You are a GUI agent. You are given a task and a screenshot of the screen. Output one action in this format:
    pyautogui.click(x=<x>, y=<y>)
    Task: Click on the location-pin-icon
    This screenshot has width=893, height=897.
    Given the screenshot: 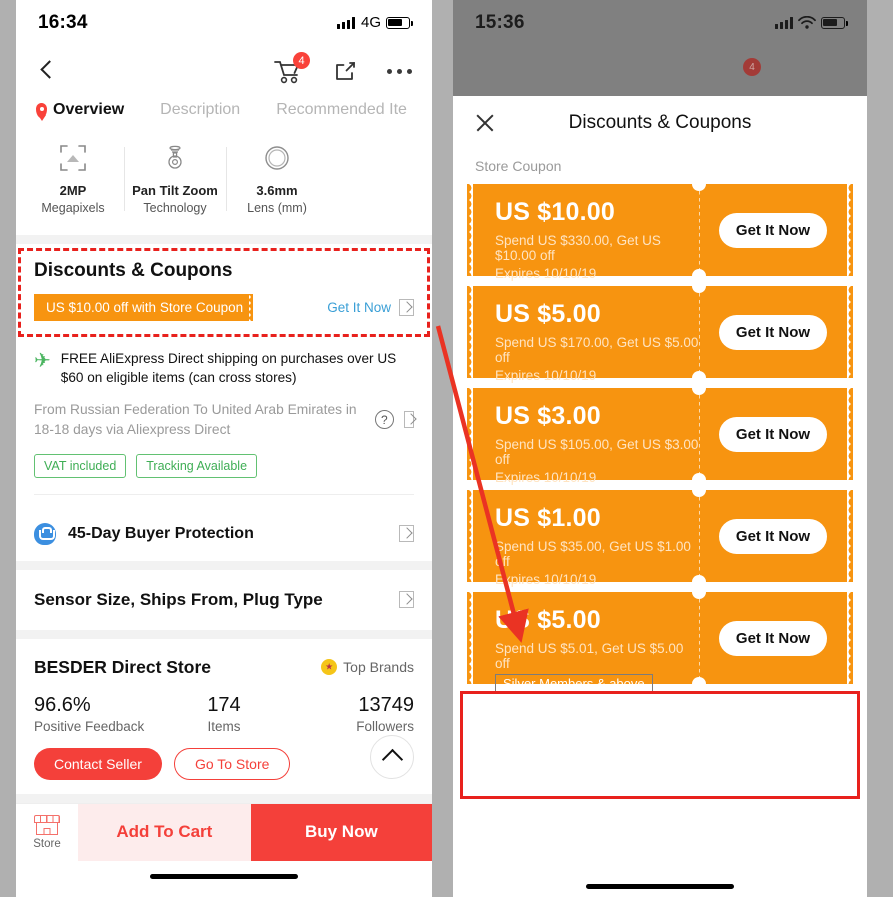 What is the action you would take?
    pyautogui.click(x=41, y=110)
    